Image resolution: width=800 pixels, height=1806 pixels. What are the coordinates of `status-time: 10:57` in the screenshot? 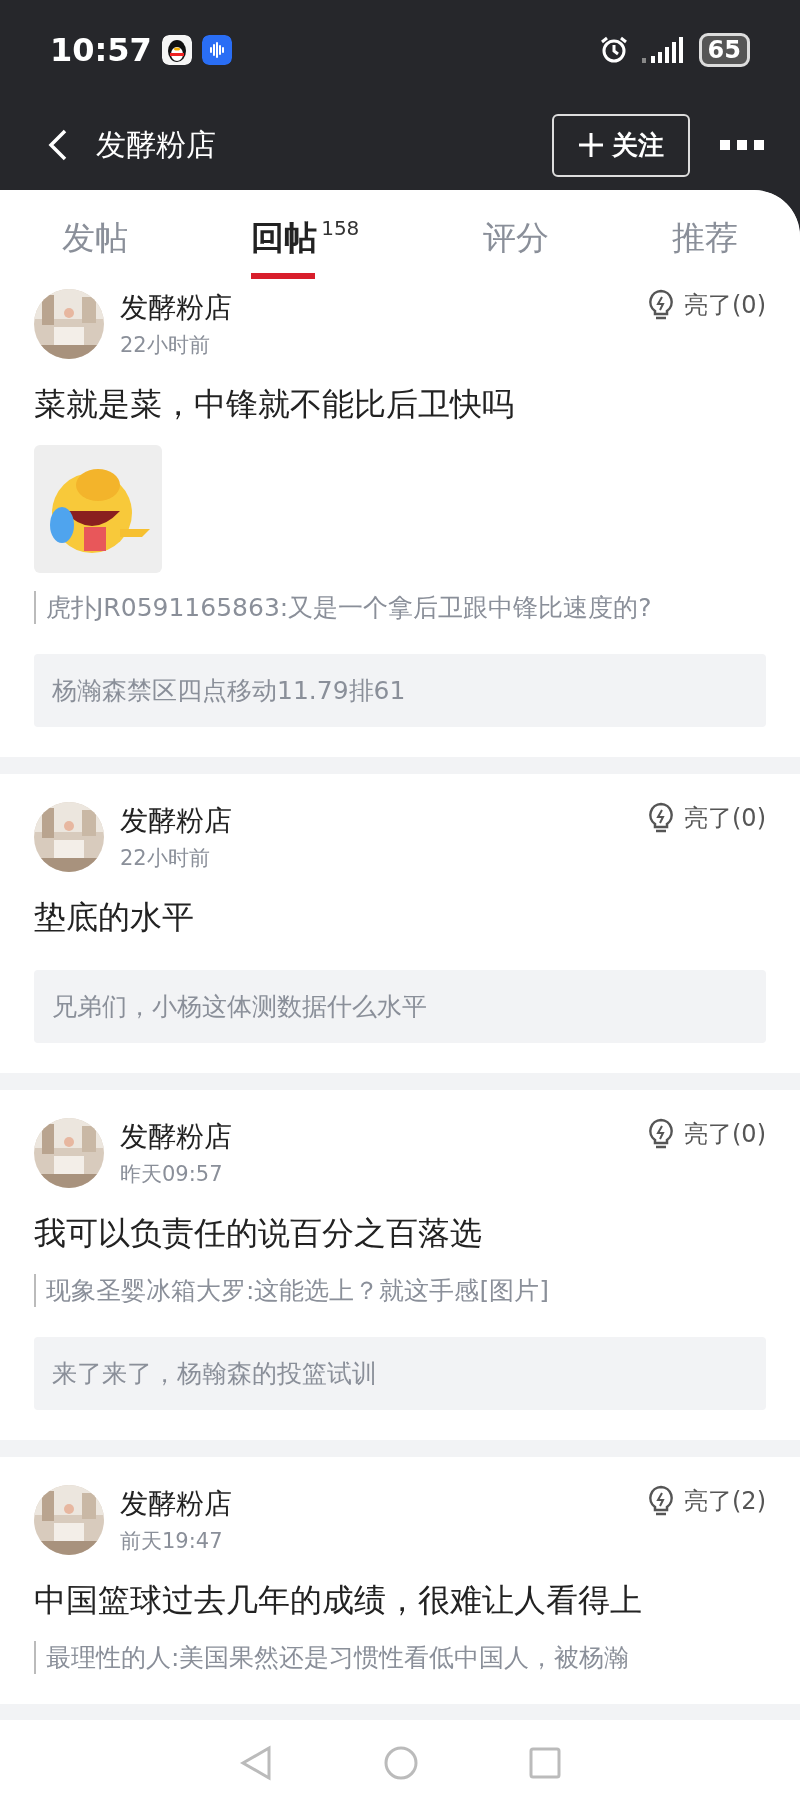 It's located at (101, 50).